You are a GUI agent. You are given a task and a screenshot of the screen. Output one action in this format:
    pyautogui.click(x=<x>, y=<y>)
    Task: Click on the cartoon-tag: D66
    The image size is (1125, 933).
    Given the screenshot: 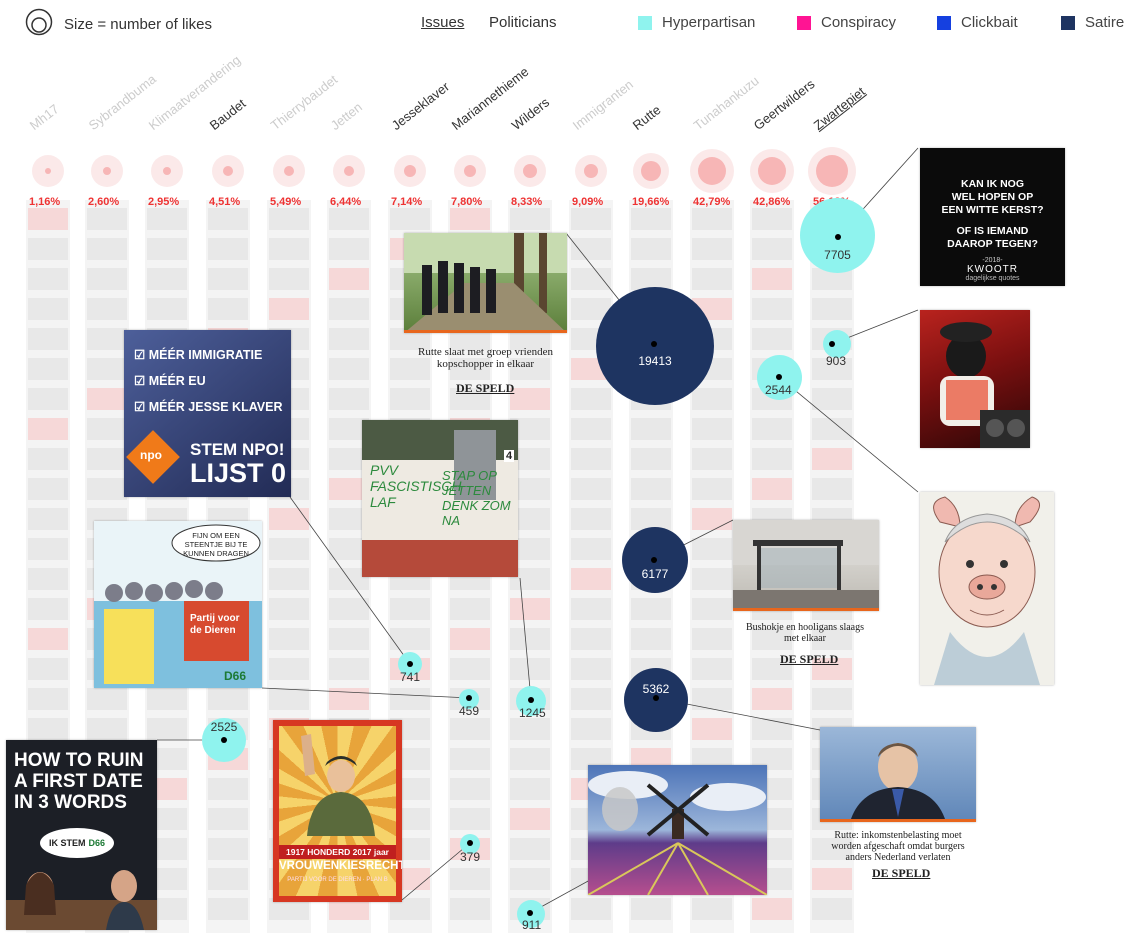 What is the action you would take?
    pyautogui.click(x=235, y=676)
    